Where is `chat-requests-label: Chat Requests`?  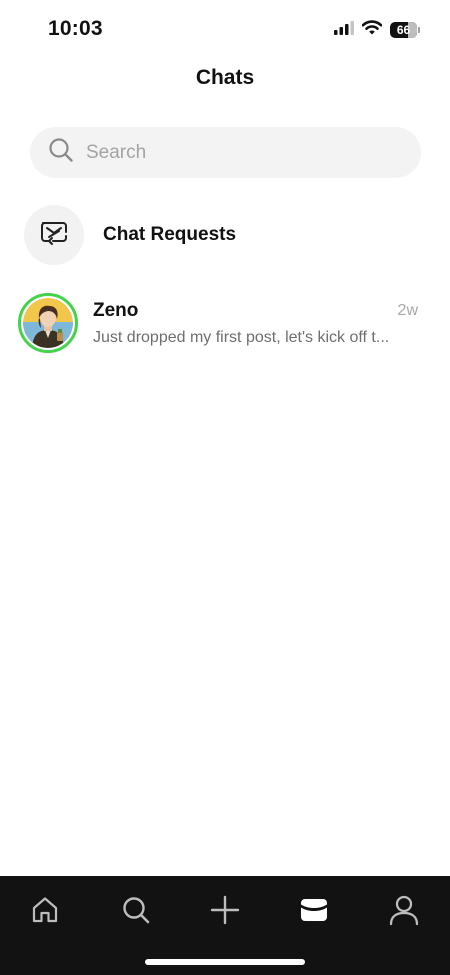 chat-requests-label: Chat Requests is located at coordinates (170, 234).